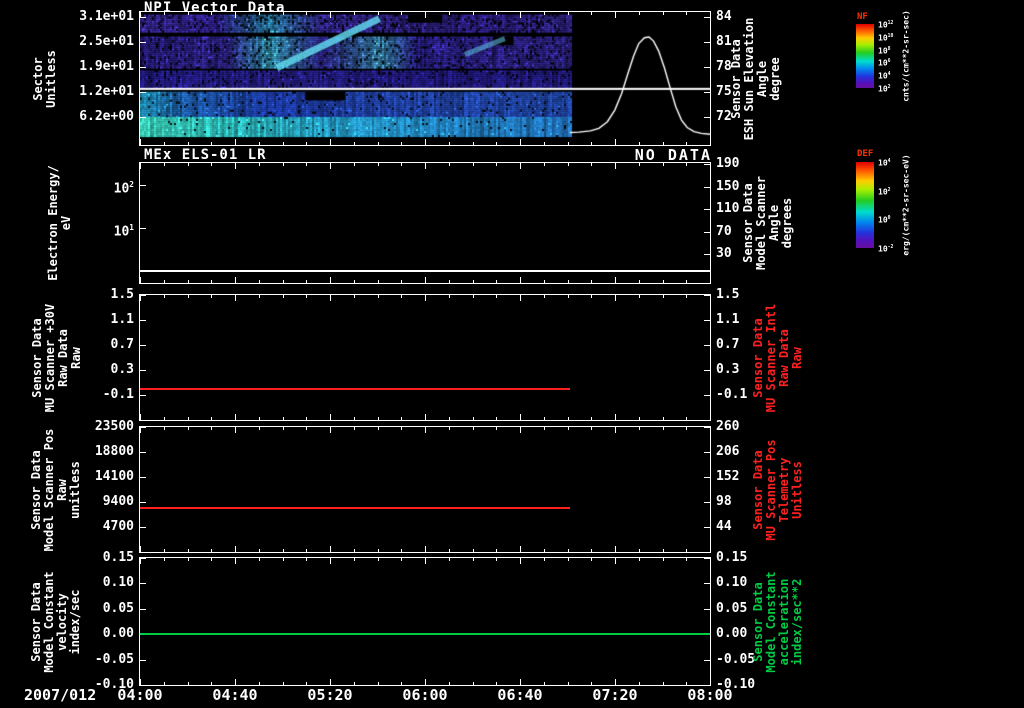 Image resolution: width=1024 pixels, height=708 pixels. I want to click on colorbar-nf, so click(865, 56).